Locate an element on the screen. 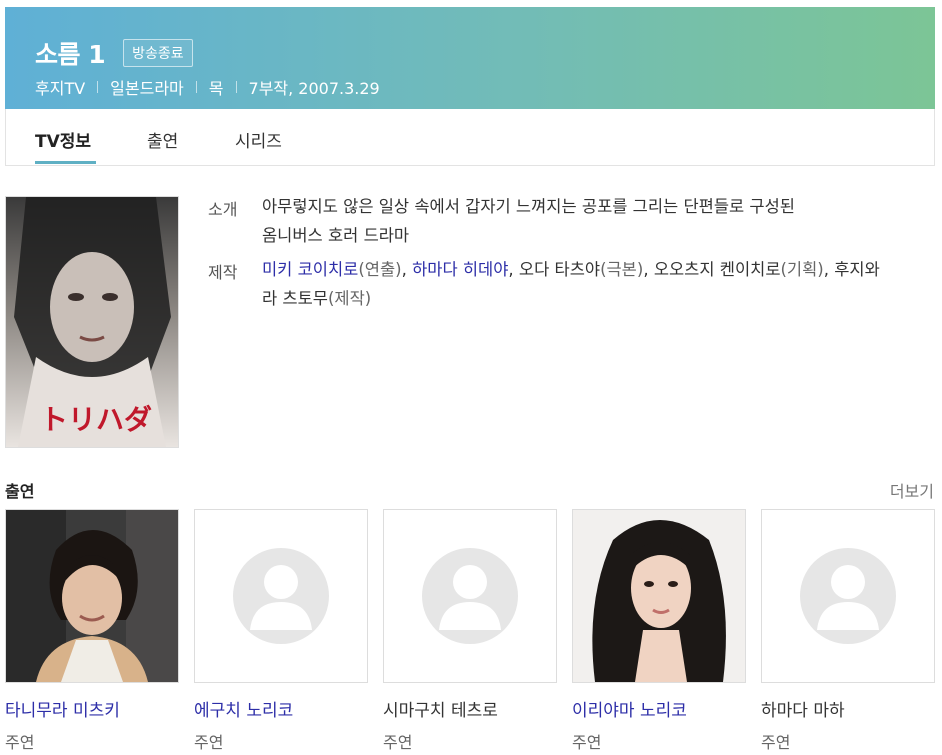 Image resolution: width=942 pixels, height=755 pixels. status-badge: 방송종료 is located at coordinates (158, 53).